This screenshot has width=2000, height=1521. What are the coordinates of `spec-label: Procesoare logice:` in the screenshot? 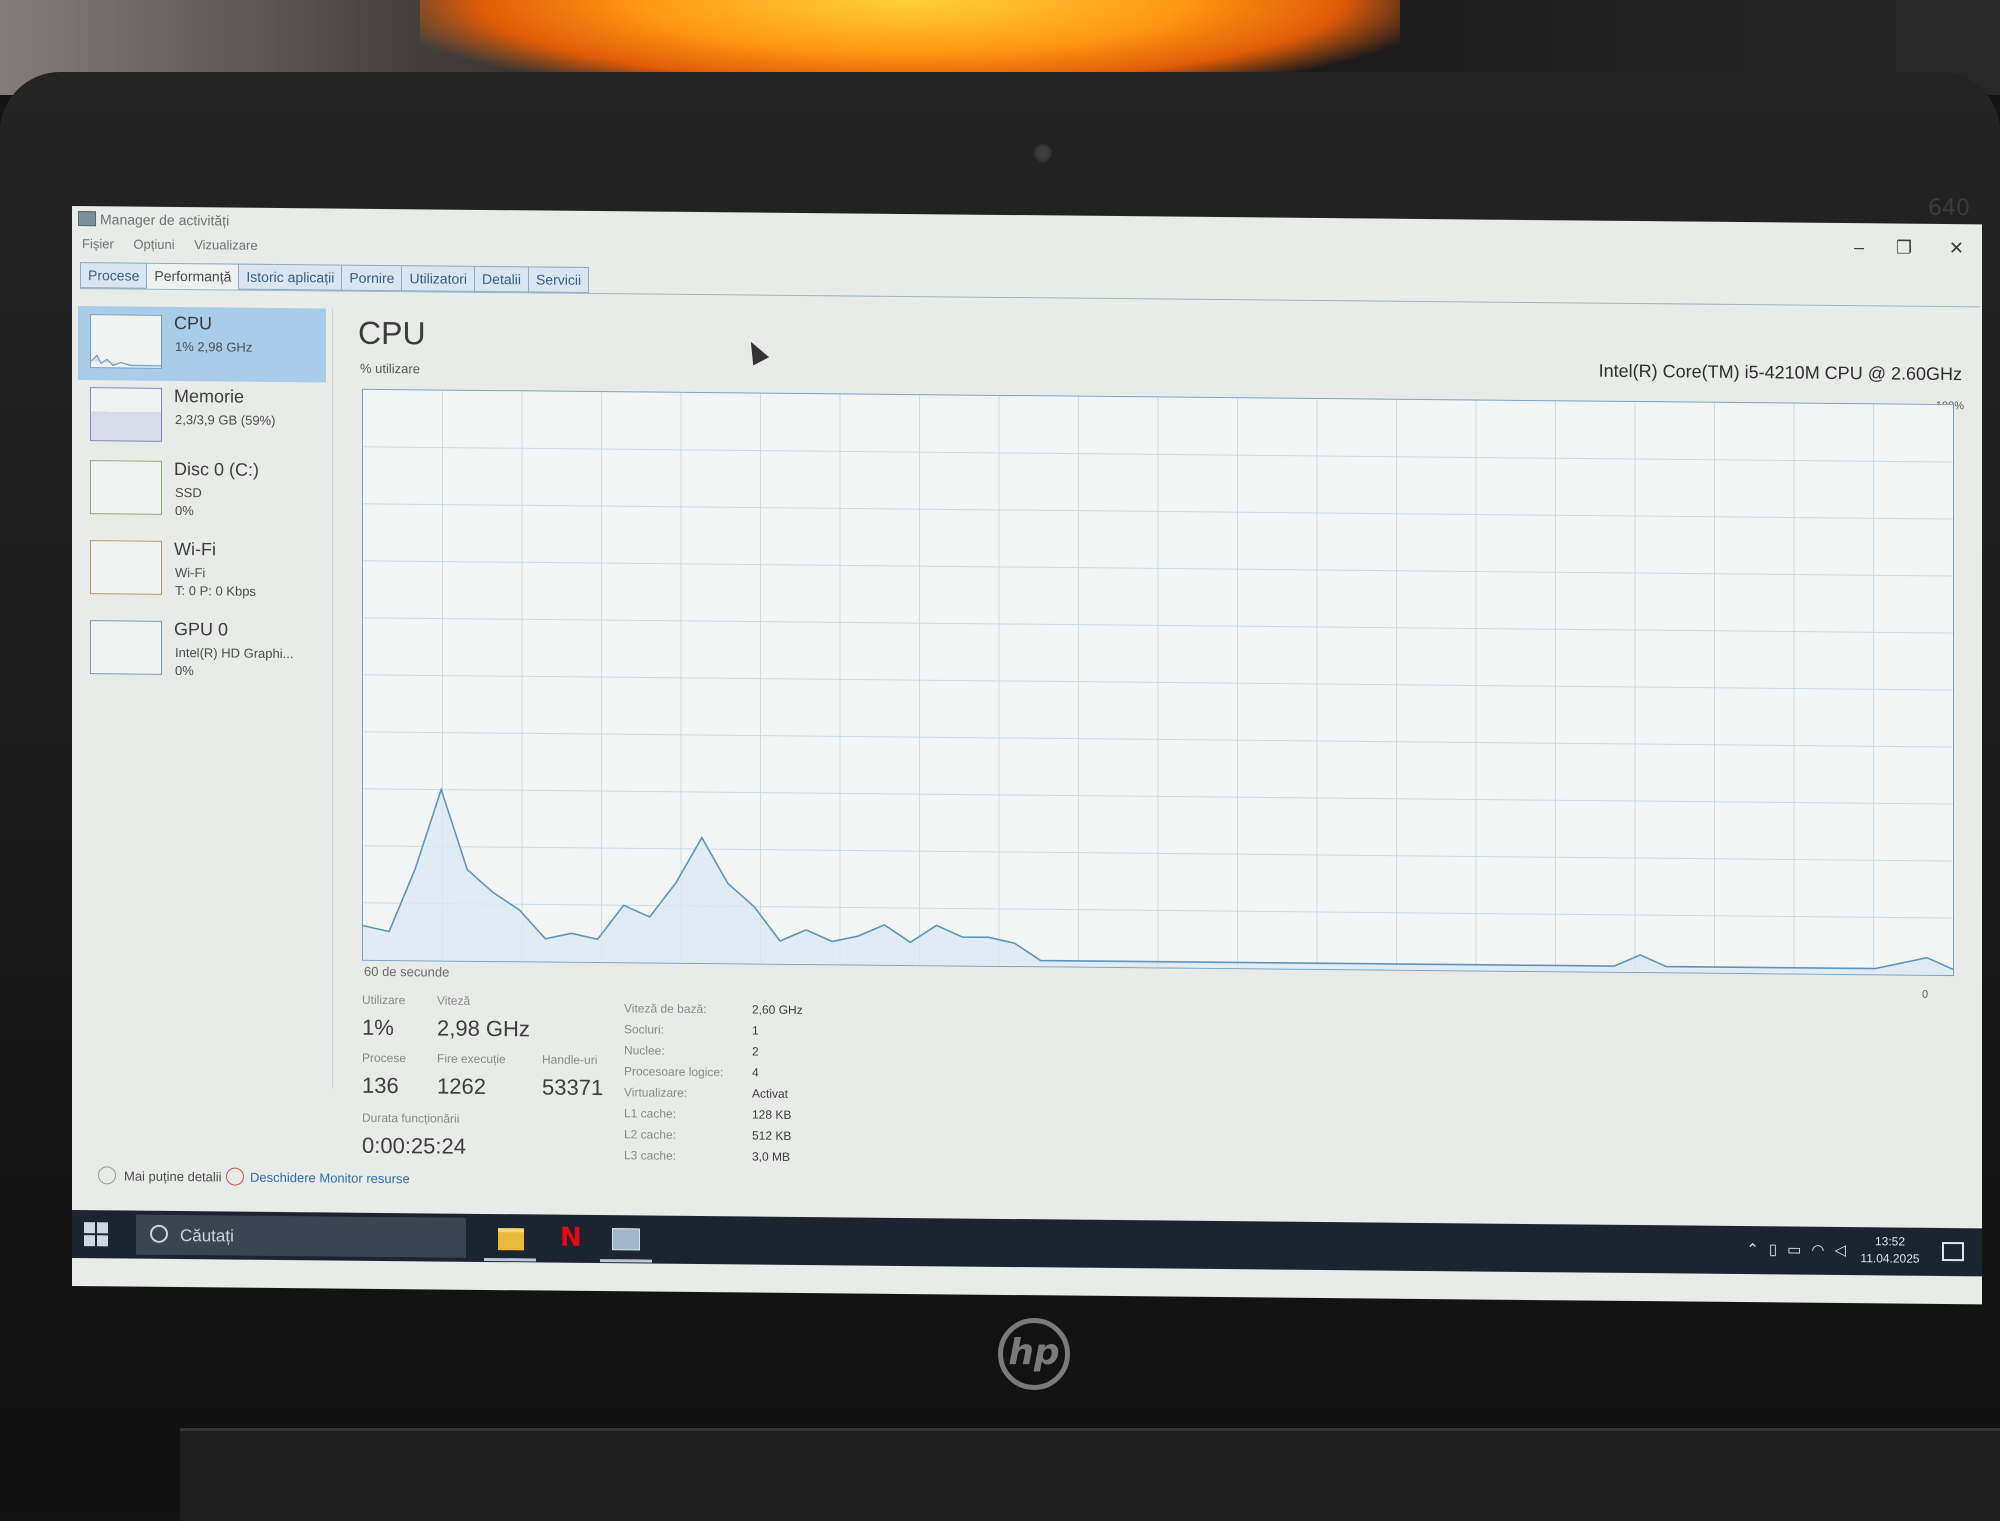 It's located at (674, 1072).